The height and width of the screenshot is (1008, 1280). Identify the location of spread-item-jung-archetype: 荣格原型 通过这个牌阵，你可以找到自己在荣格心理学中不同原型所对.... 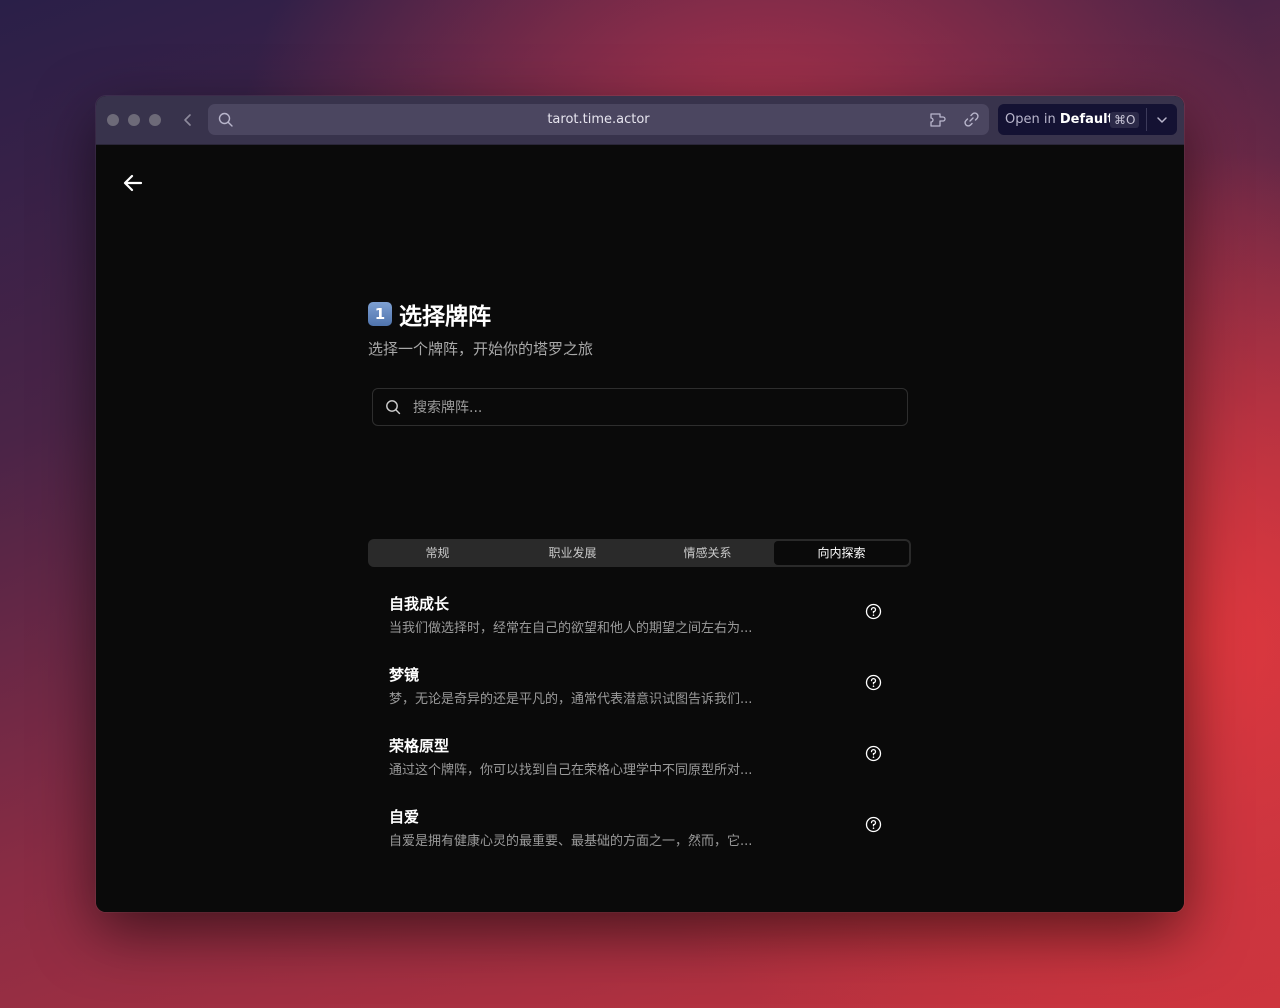
(637, 760).